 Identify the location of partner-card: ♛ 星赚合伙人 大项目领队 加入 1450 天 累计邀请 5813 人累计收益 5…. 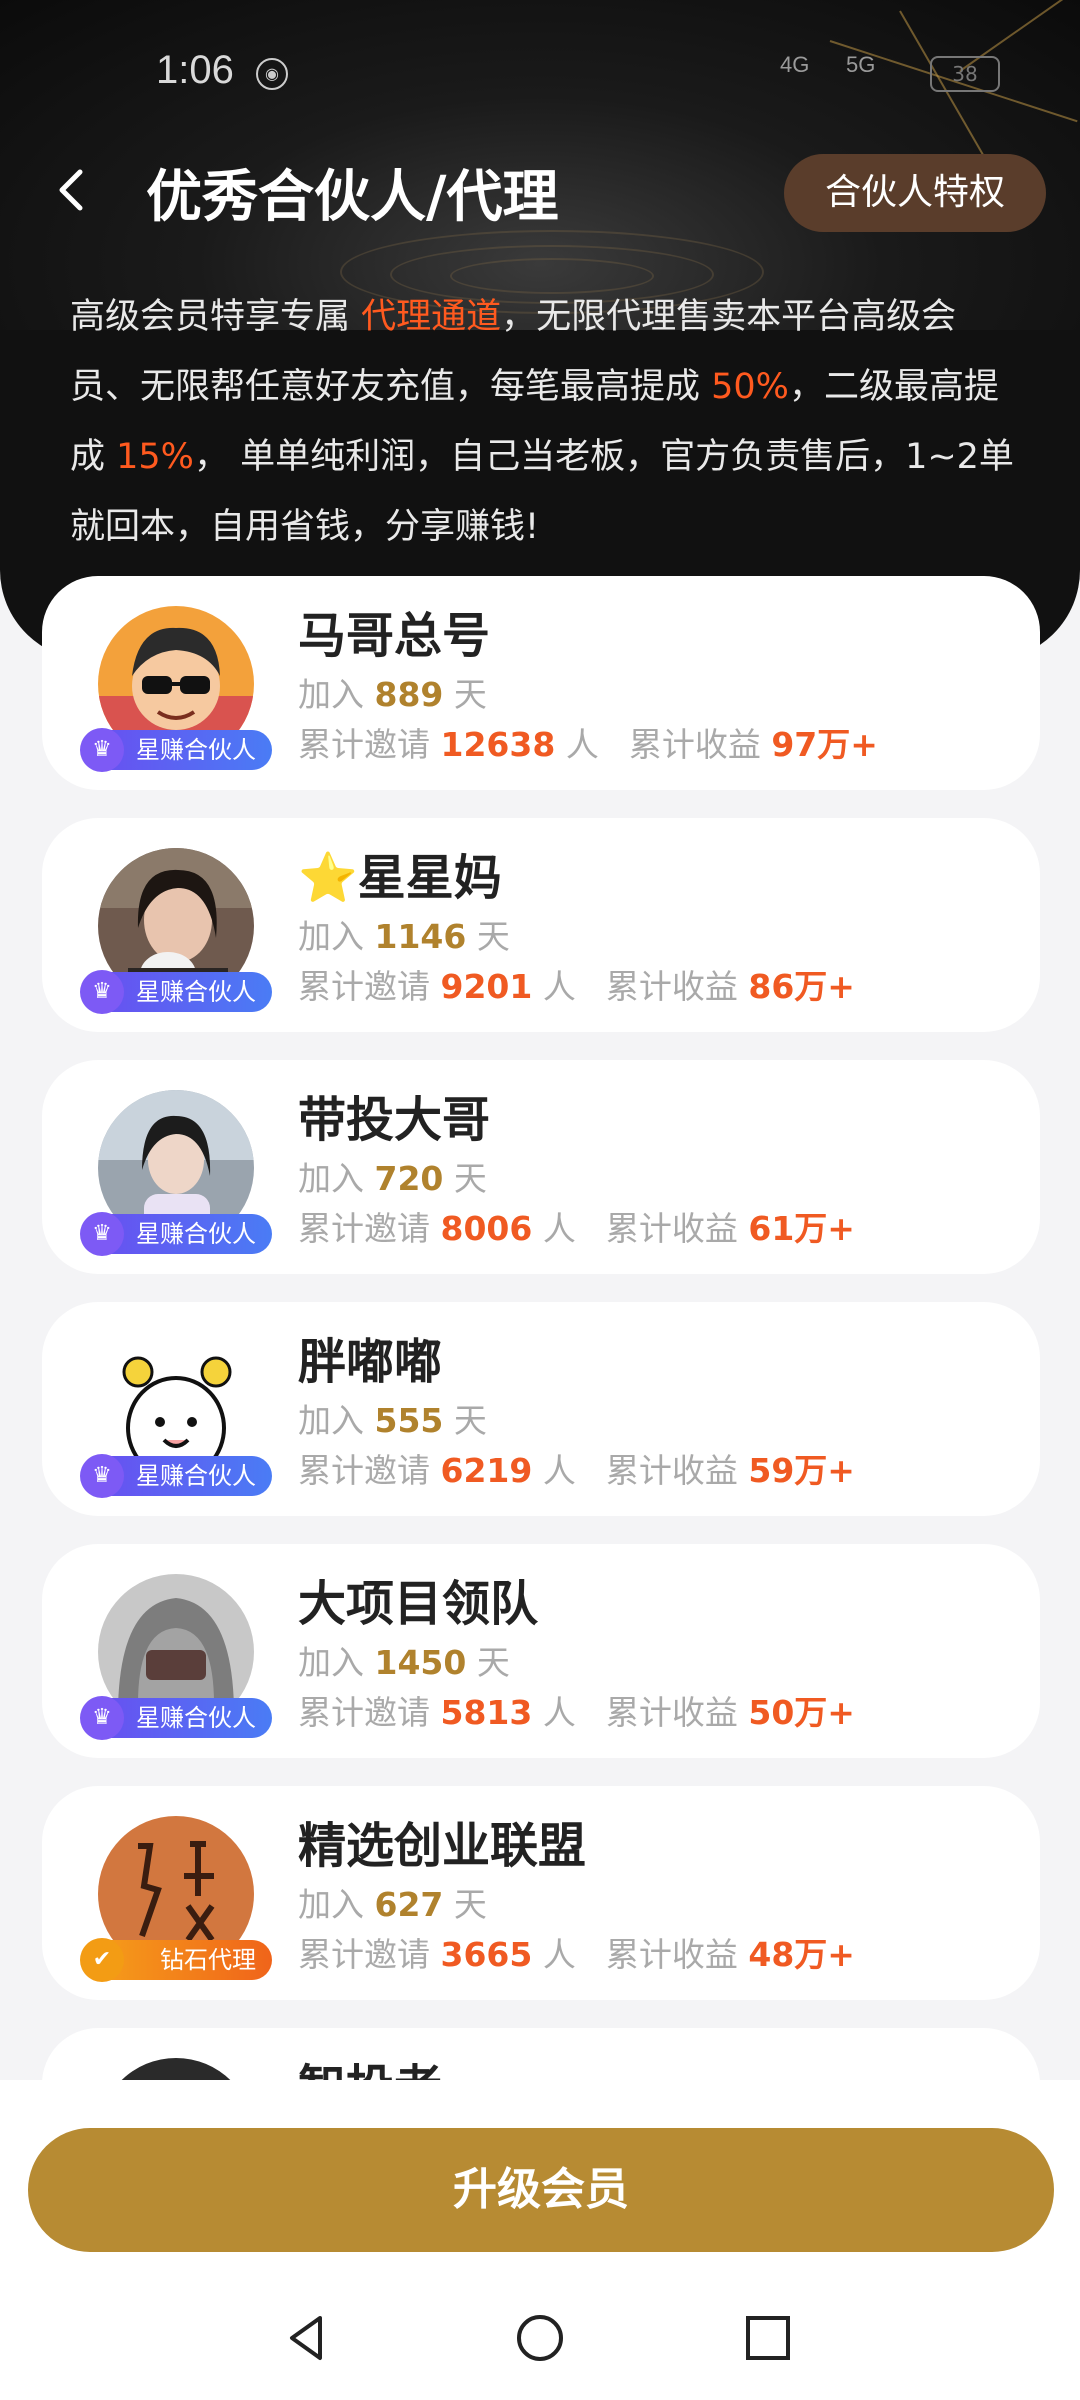
(541, 1651).